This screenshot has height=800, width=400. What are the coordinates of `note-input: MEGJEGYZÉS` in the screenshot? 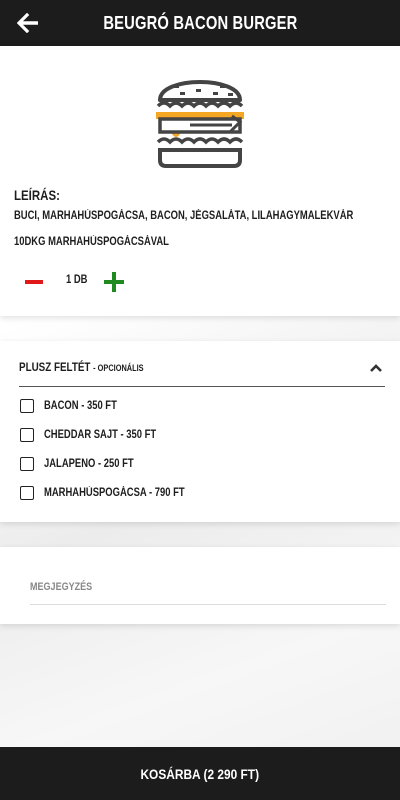 It's located at (208, 587).